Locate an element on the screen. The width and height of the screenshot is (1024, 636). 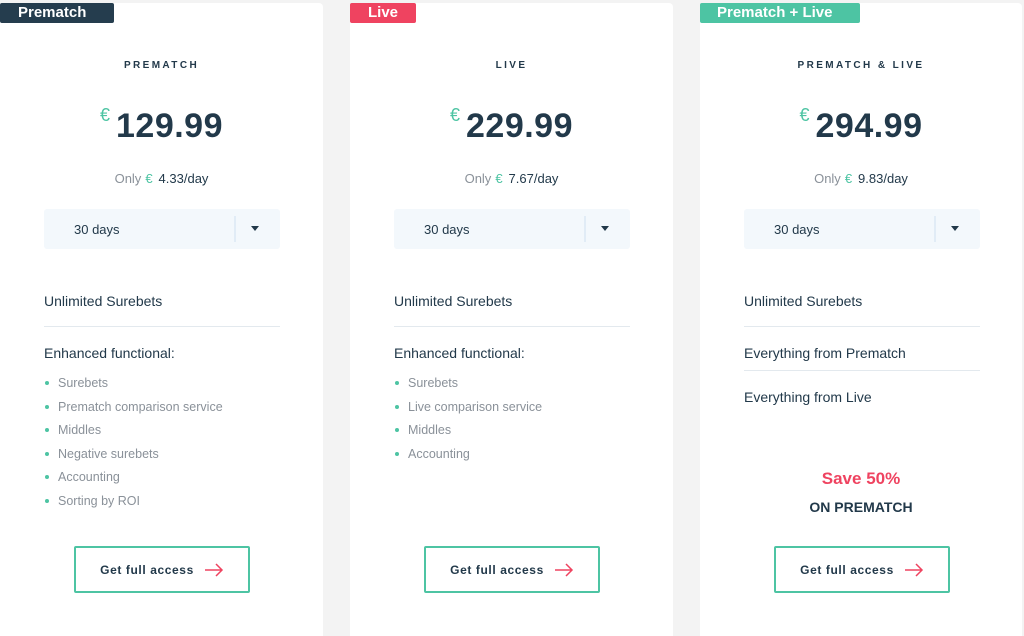
feature-bullet: Negative surebets is located at coordinates (133, 458).